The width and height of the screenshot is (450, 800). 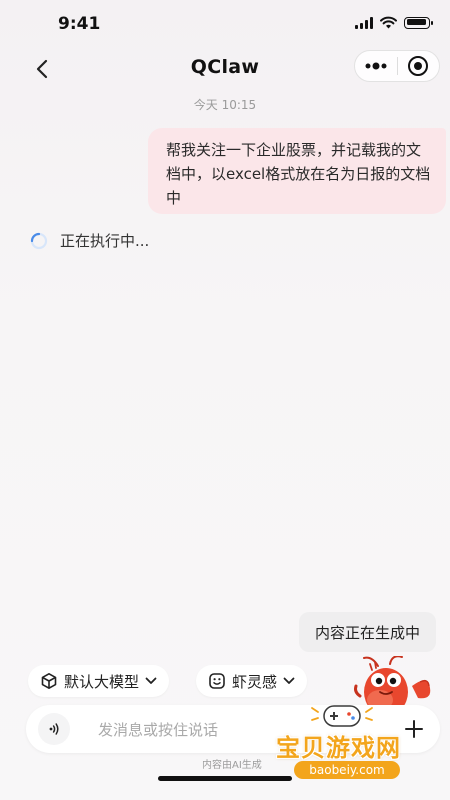 What do you see at coordinates (225, 69) in the screenshot?
I see `nav-bar: QClaw` at bounding box center [225, 69].